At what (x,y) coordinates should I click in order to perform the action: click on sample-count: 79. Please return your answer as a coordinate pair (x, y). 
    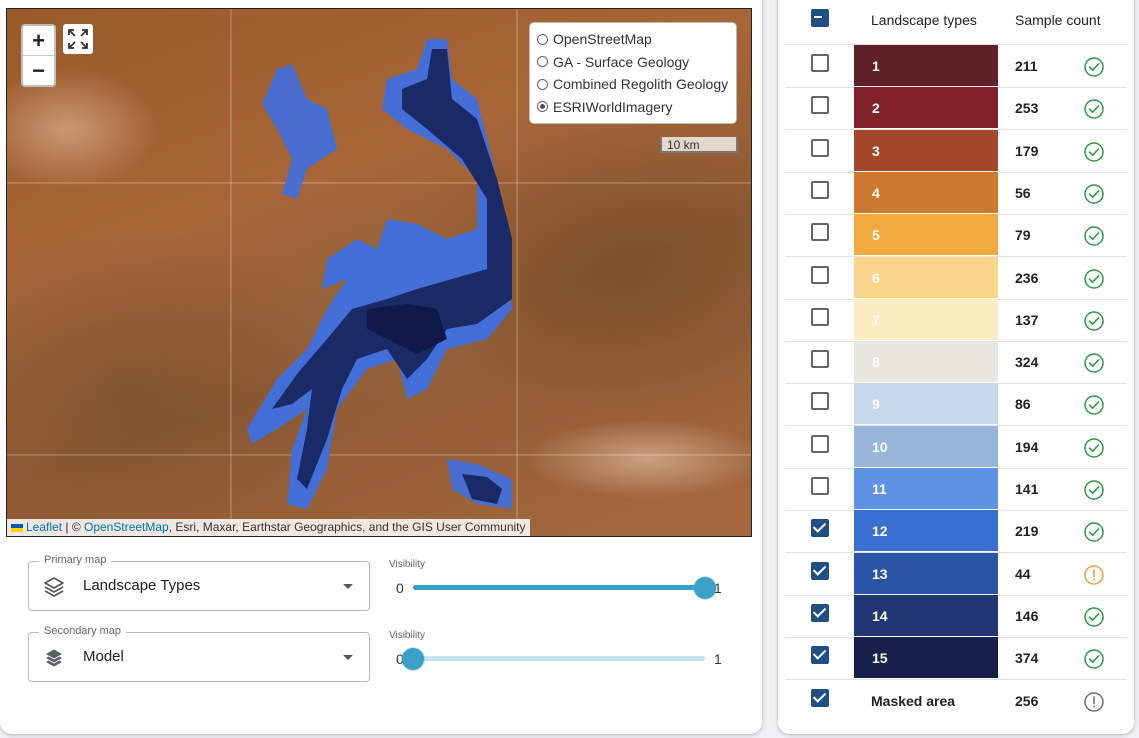
    Looking at the image, I should click on (1023, 235).